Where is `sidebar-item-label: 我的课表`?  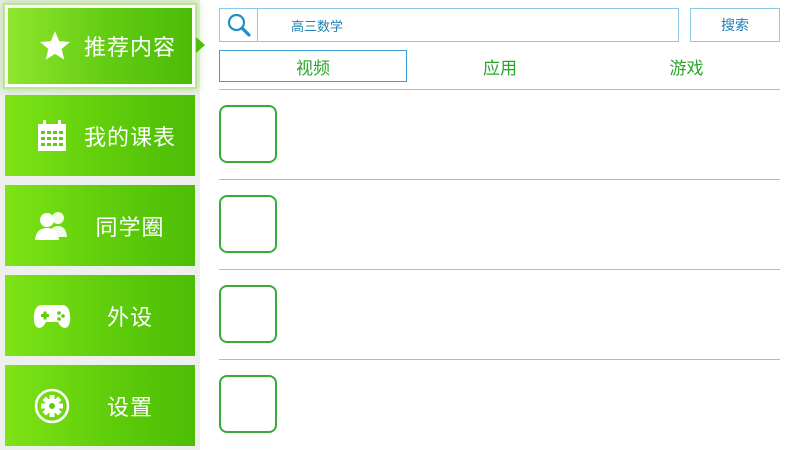
sidebar-item-label: 我的课表 is located at coordinates (129, 138).